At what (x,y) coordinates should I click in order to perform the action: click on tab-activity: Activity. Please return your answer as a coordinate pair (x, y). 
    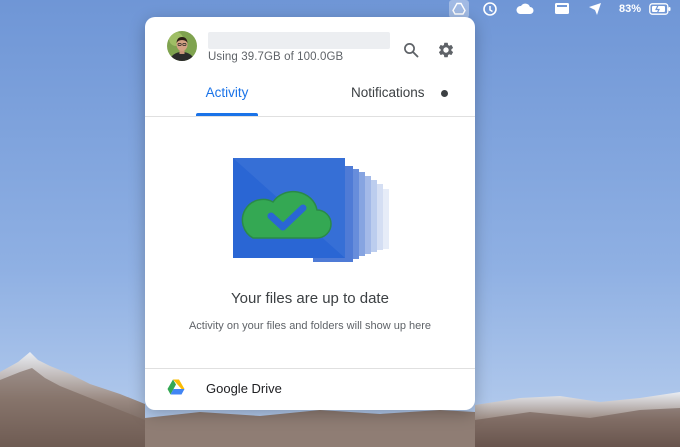
    Looking at the image, I should click on (227, 92).